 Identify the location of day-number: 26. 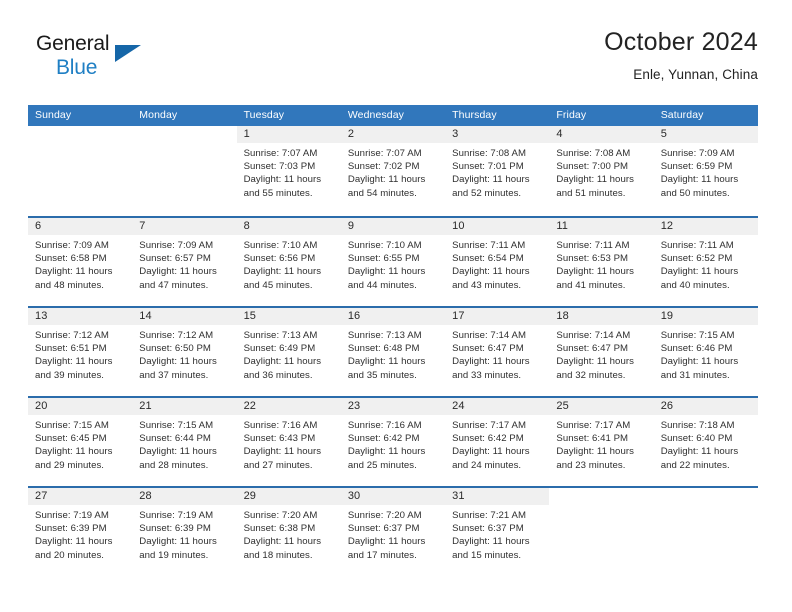
(705, 406).